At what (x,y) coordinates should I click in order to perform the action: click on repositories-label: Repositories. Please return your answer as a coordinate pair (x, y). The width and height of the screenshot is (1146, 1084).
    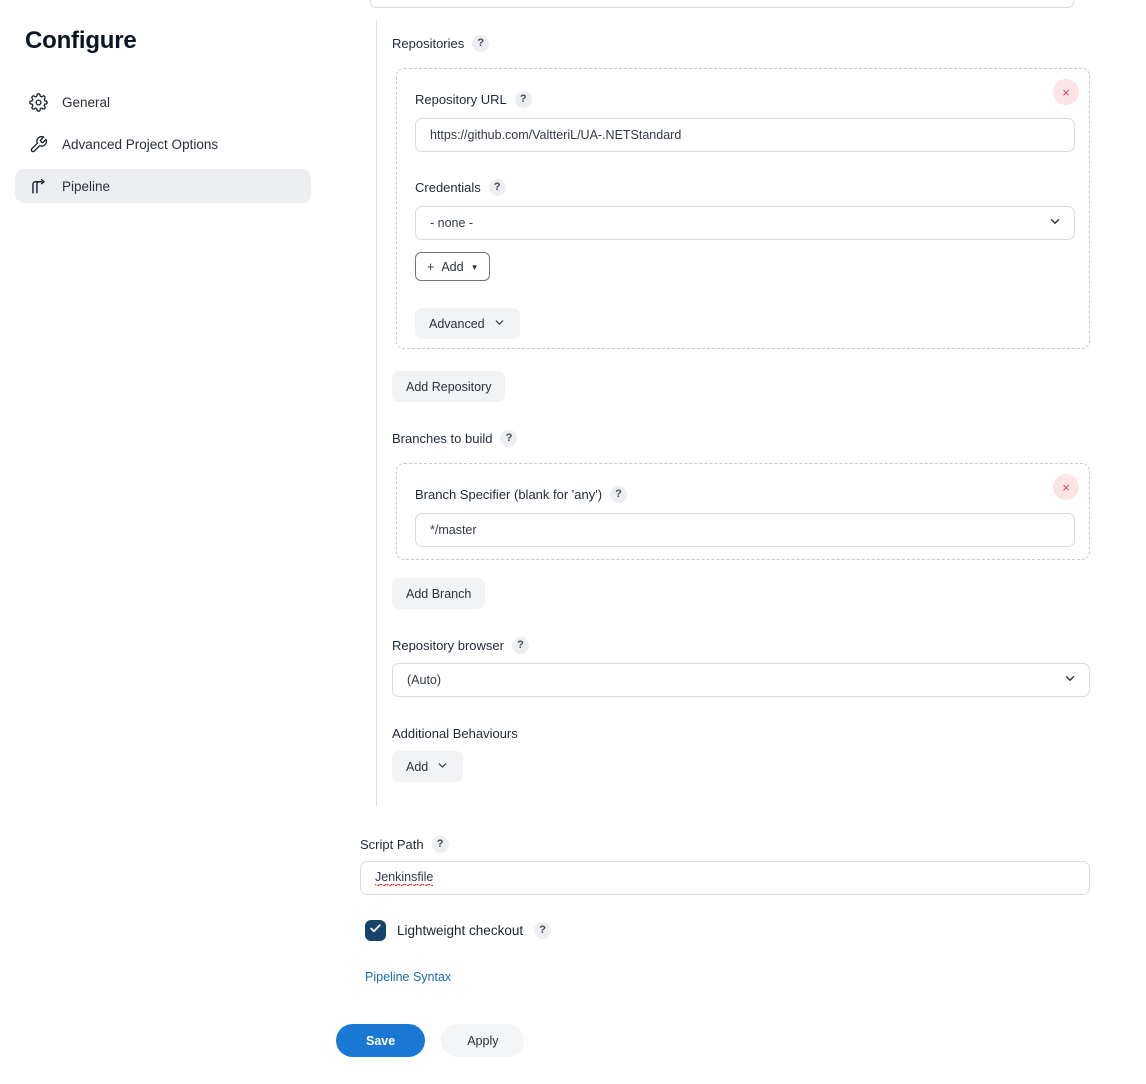
    Looking at the image, I should click on (428, 43).